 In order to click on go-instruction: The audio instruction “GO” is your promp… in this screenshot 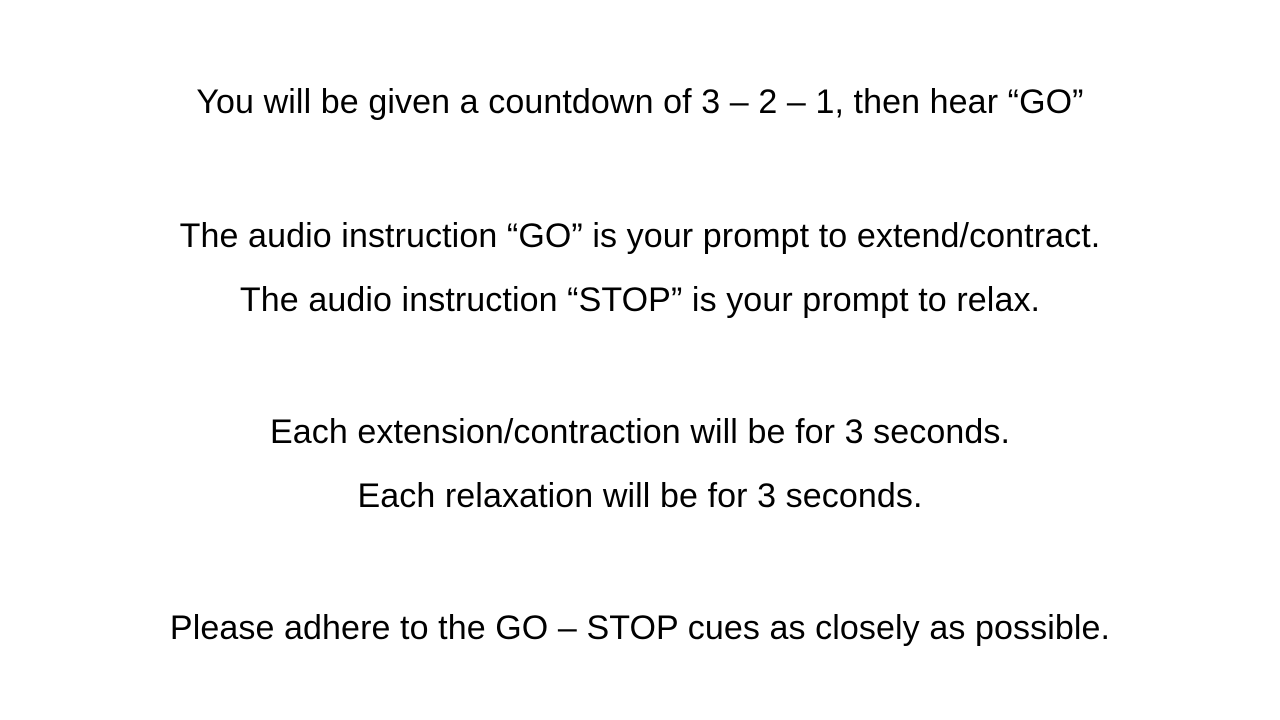, I will do `click(640, 236)`.